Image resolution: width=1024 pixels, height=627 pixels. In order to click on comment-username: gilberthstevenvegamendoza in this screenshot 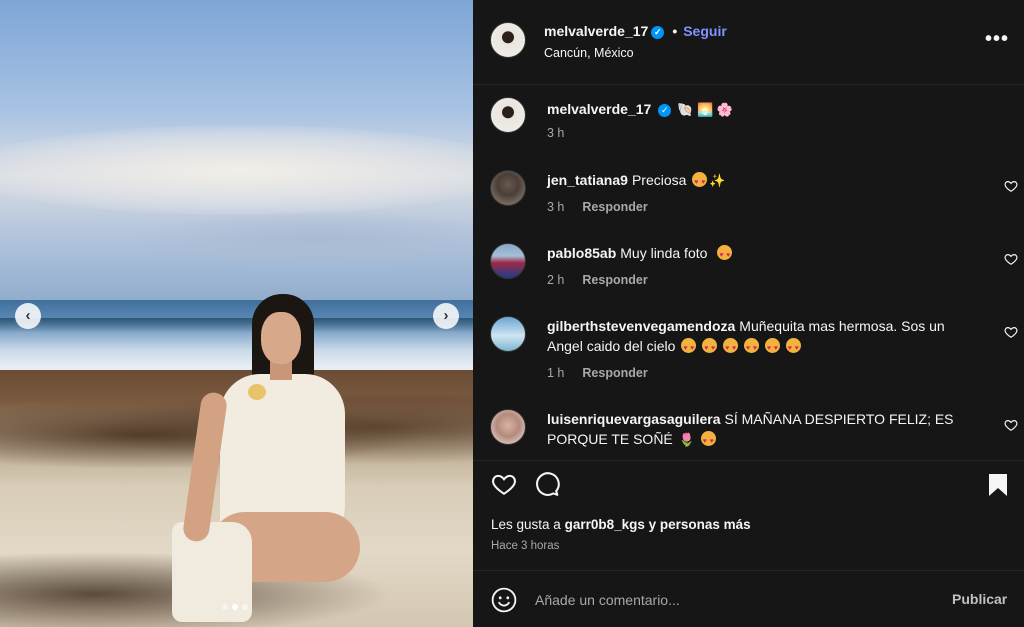, I will do `click(641, 326)`.